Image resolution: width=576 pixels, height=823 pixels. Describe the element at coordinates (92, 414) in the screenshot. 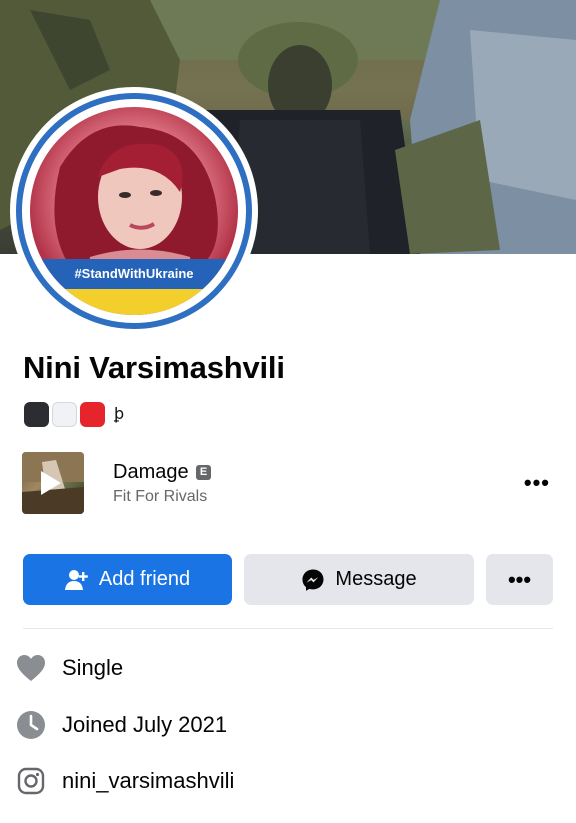

I see `red-square-emoji` at that location.